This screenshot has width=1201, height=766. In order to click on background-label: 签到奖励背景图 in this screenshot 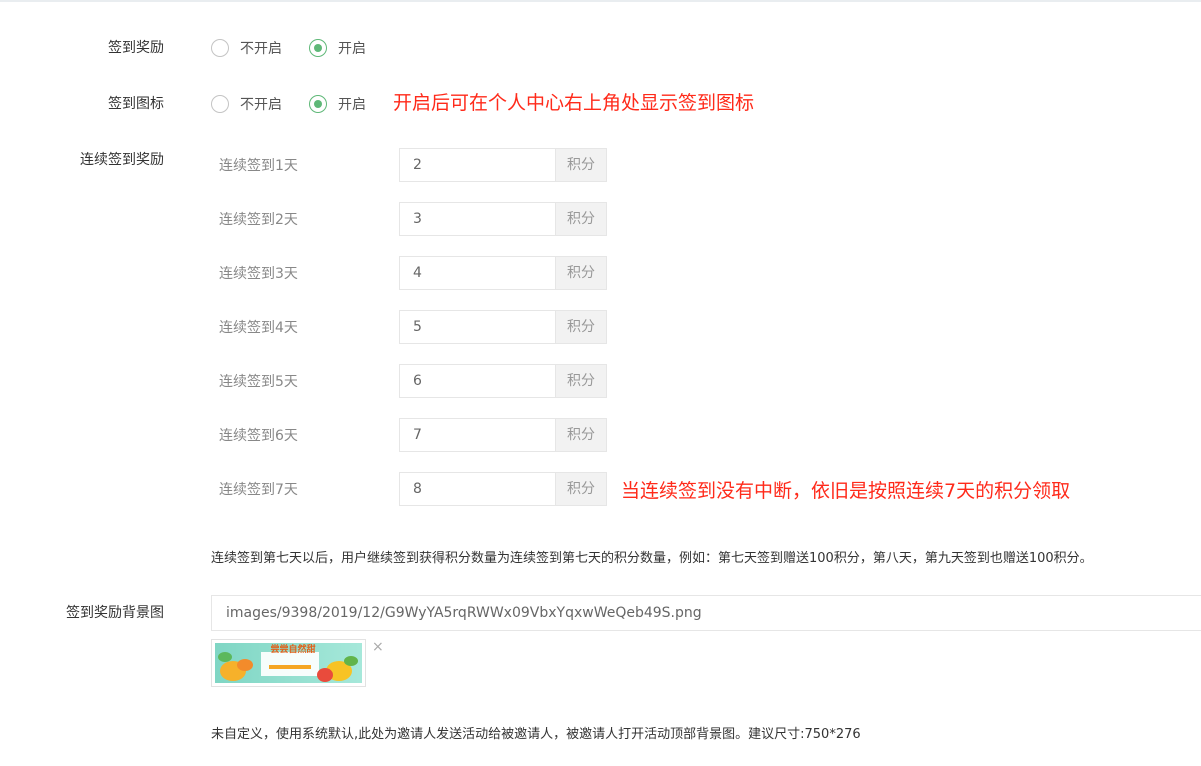, I will do `click(115, 613)`.